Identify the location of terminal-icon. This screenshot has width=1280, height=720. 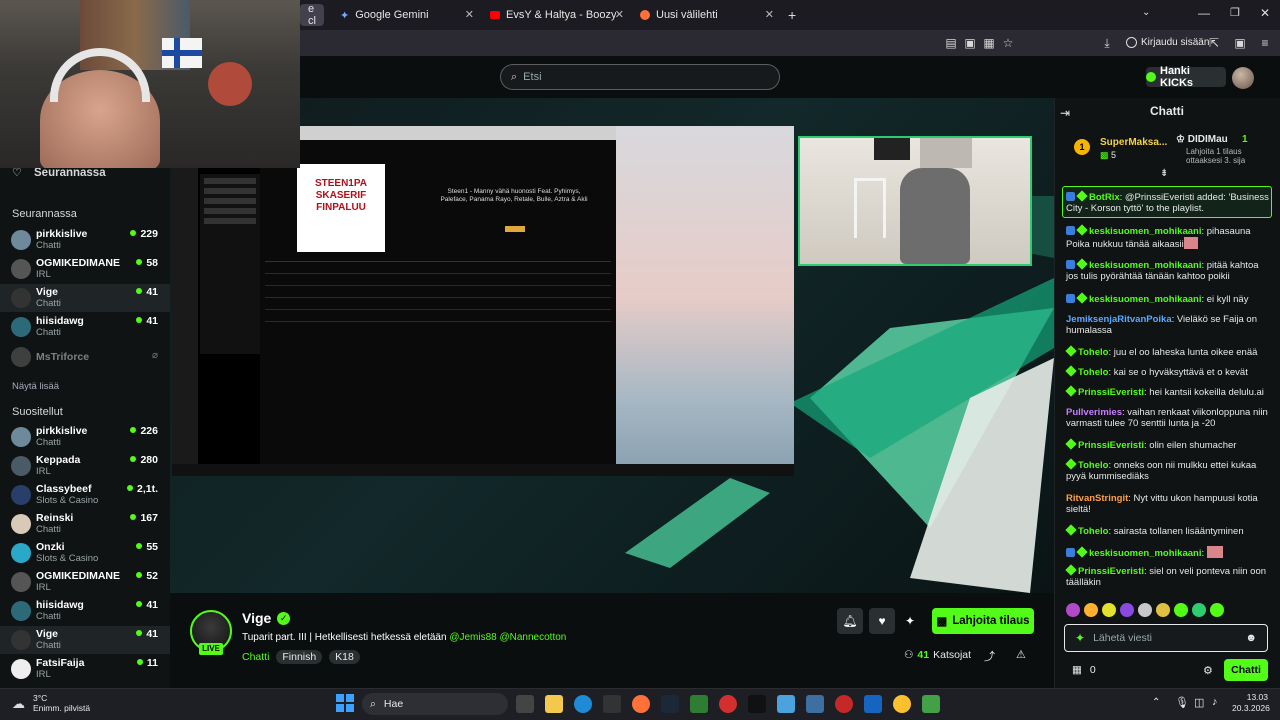
(757, 704).